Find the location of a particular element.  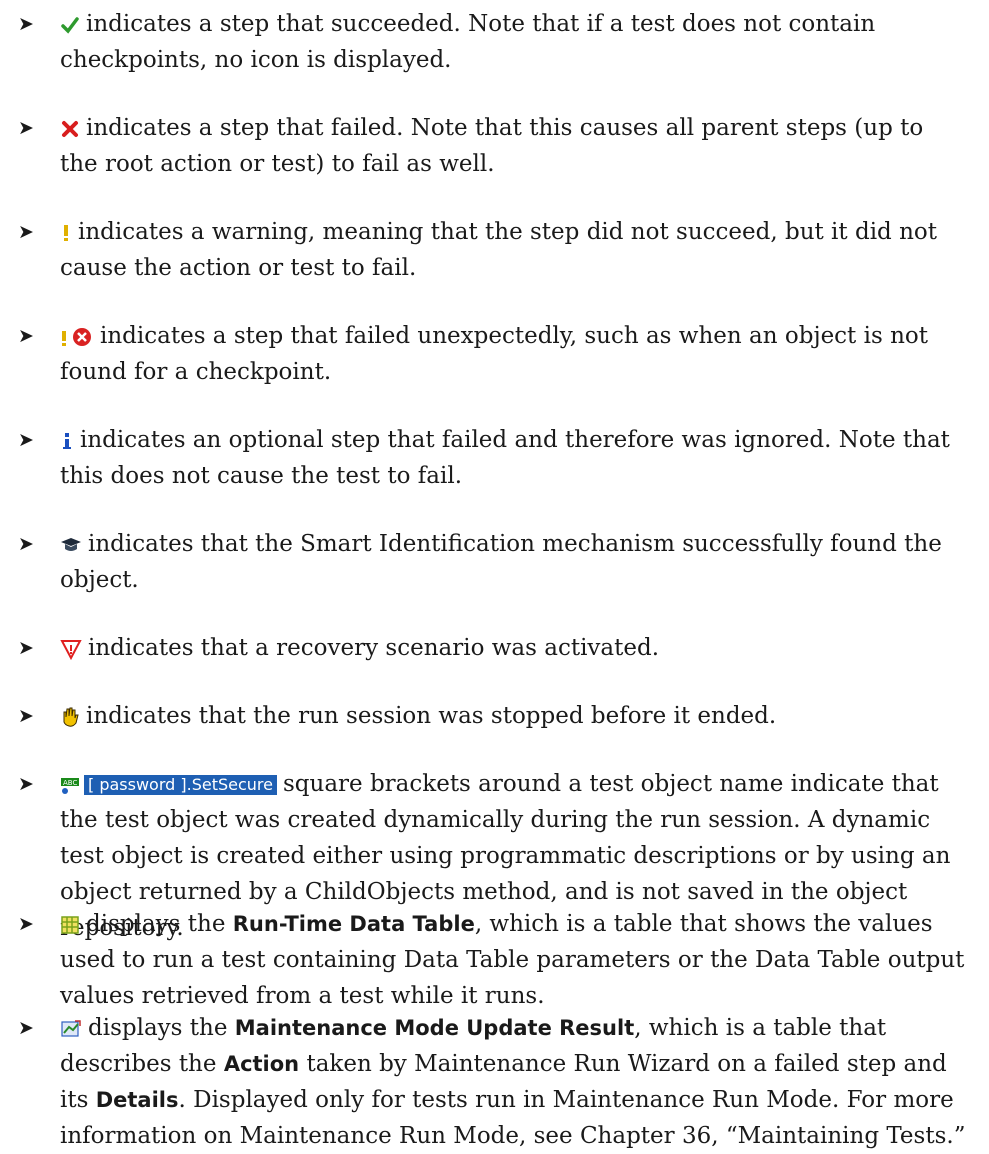

svg-text: ABC is located at coordinates (70, 783).